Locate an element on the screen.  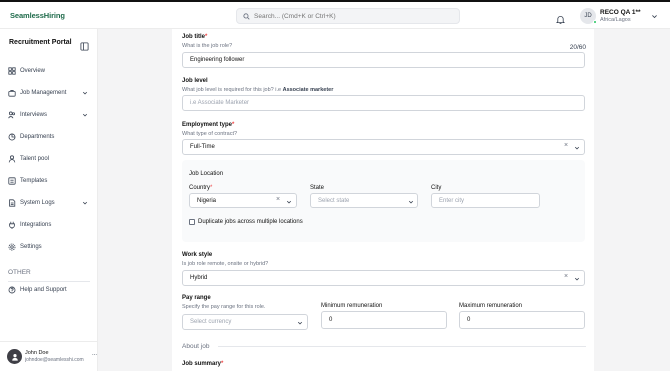
sidebar-item-label: Overview is located at coordinates (33, 71).